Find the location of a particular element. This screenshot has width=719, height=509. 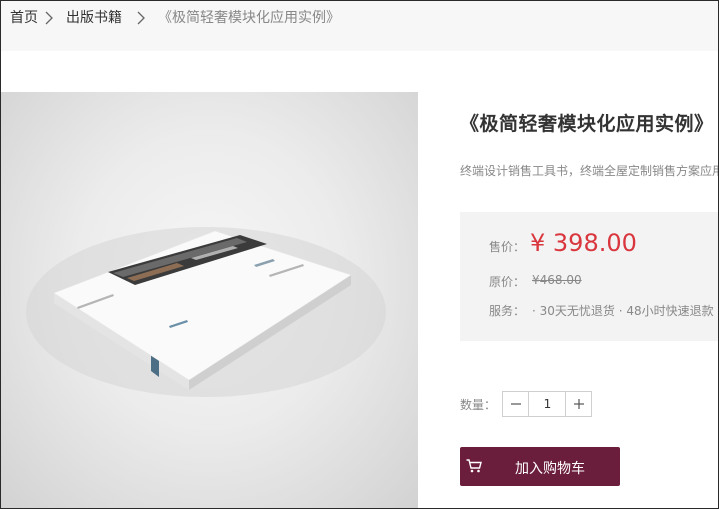

service-label: 服务： is located at coordinates (507, 311).